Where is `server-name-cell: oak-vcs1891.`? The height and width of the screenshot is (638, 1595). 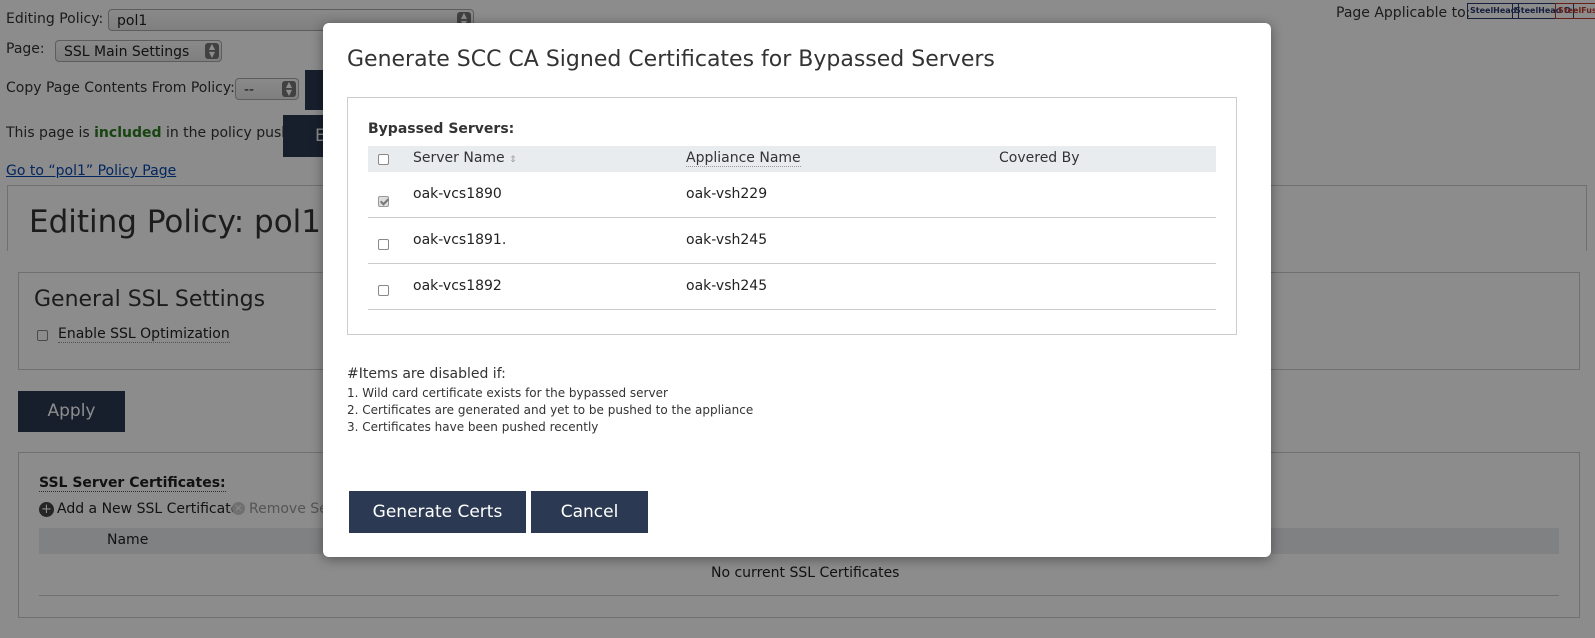 server-name-cell: oak-vcs1891. is located at coordinates (460, 240).